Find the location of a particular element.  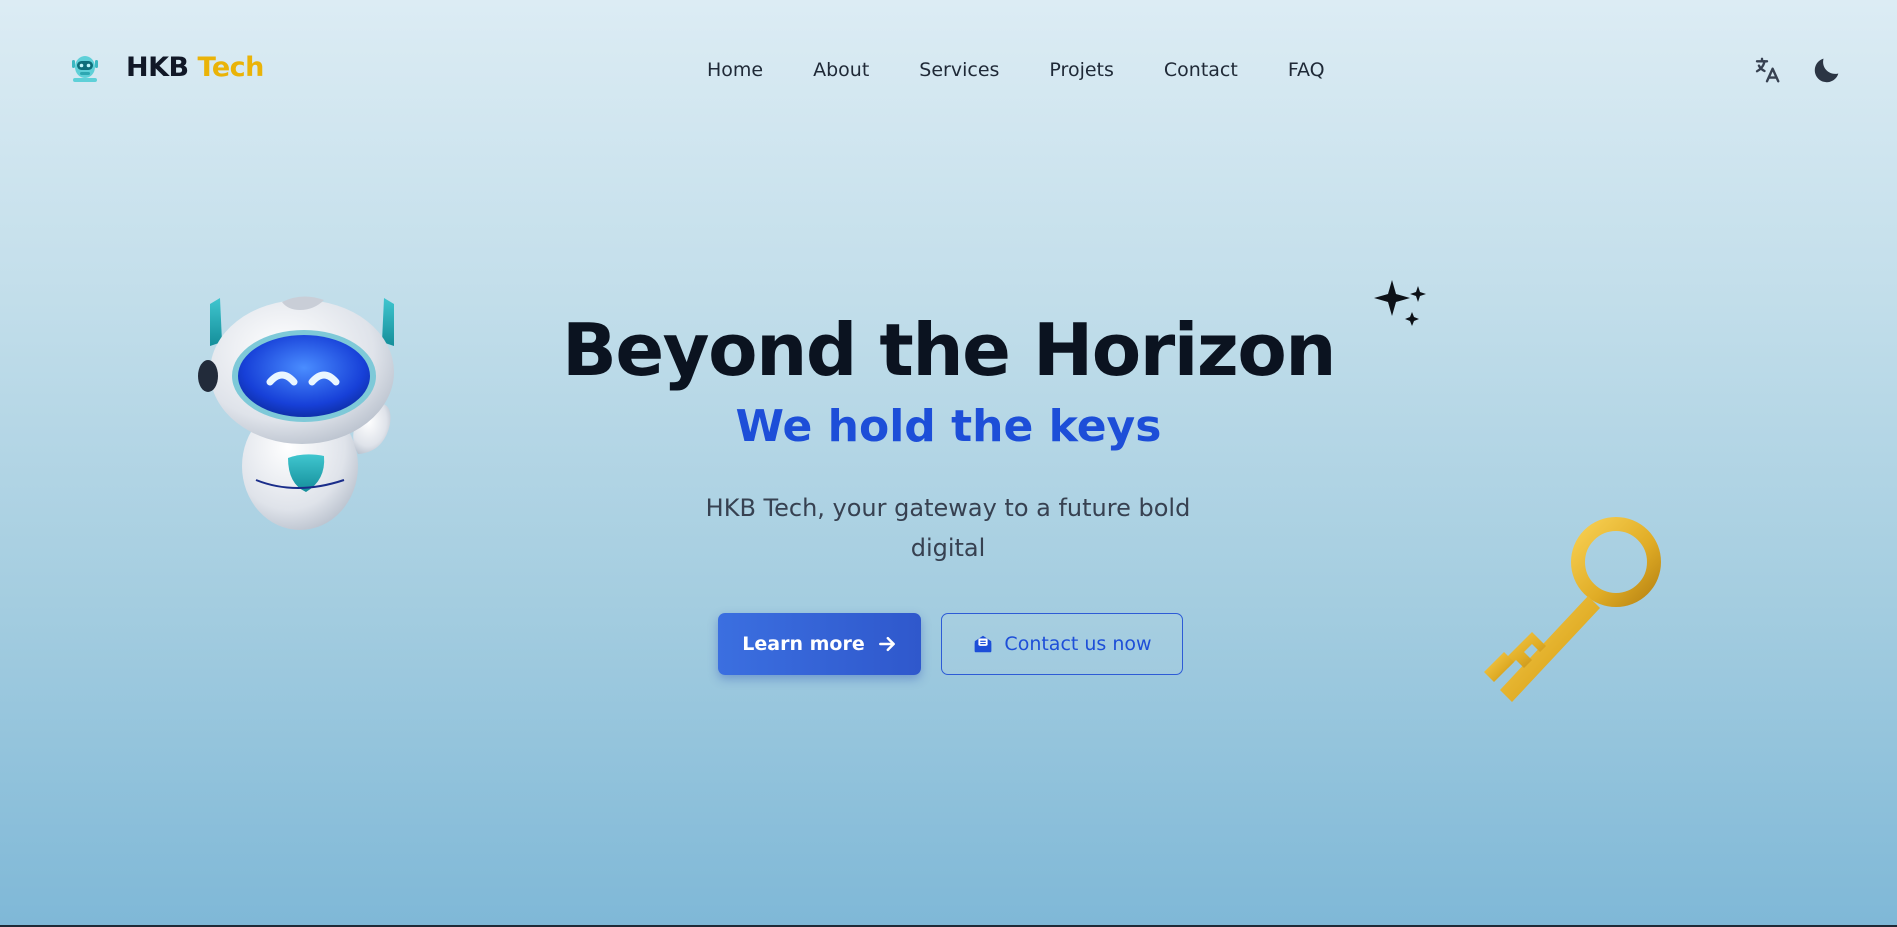

header-actions is located at coordinates (1785, 70).